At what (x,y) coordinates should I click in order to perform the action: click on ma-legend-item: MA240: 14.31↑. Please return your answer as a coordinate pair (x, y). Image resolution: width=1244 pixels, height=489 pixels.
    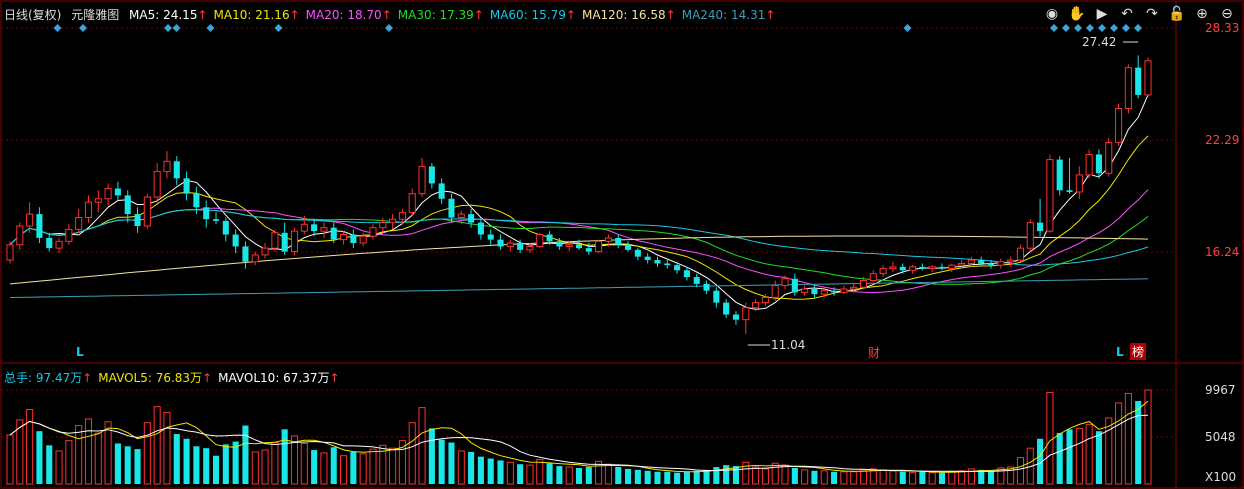
    Looking at the image, I should click on (728, 15).